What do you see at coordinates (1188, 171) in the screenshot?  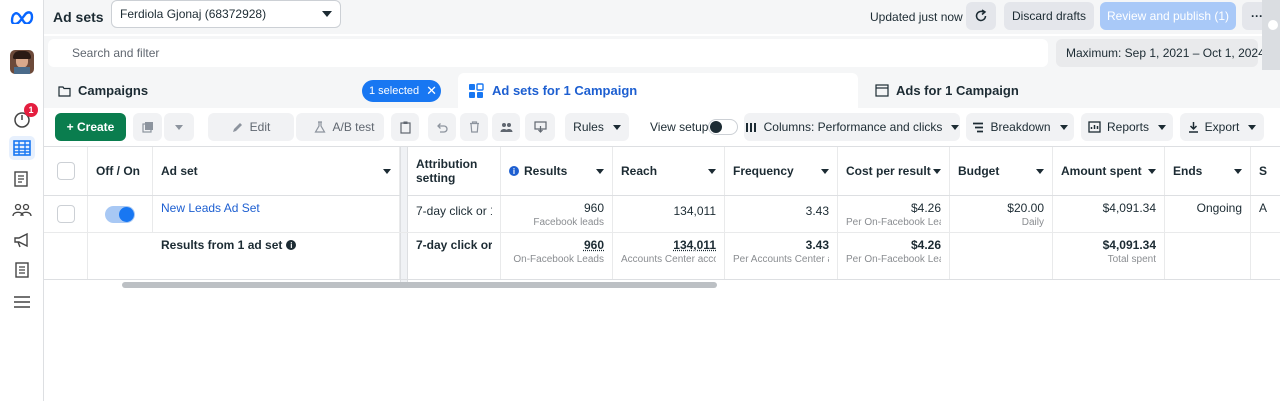 I see `header-ends-label: Ends` at bounding box center [1188, 171].